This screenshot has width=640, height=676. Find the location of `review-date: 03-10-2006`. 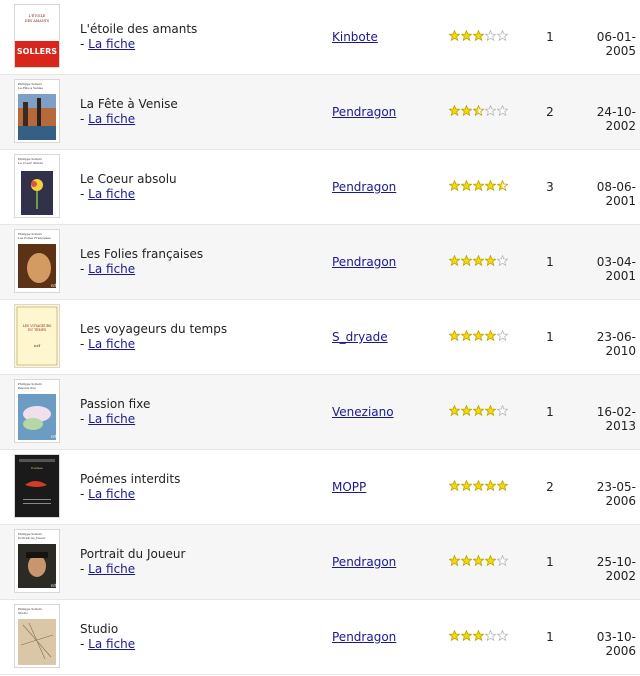

review-date: 03-10-2006 is located at coordinates (616, 644).